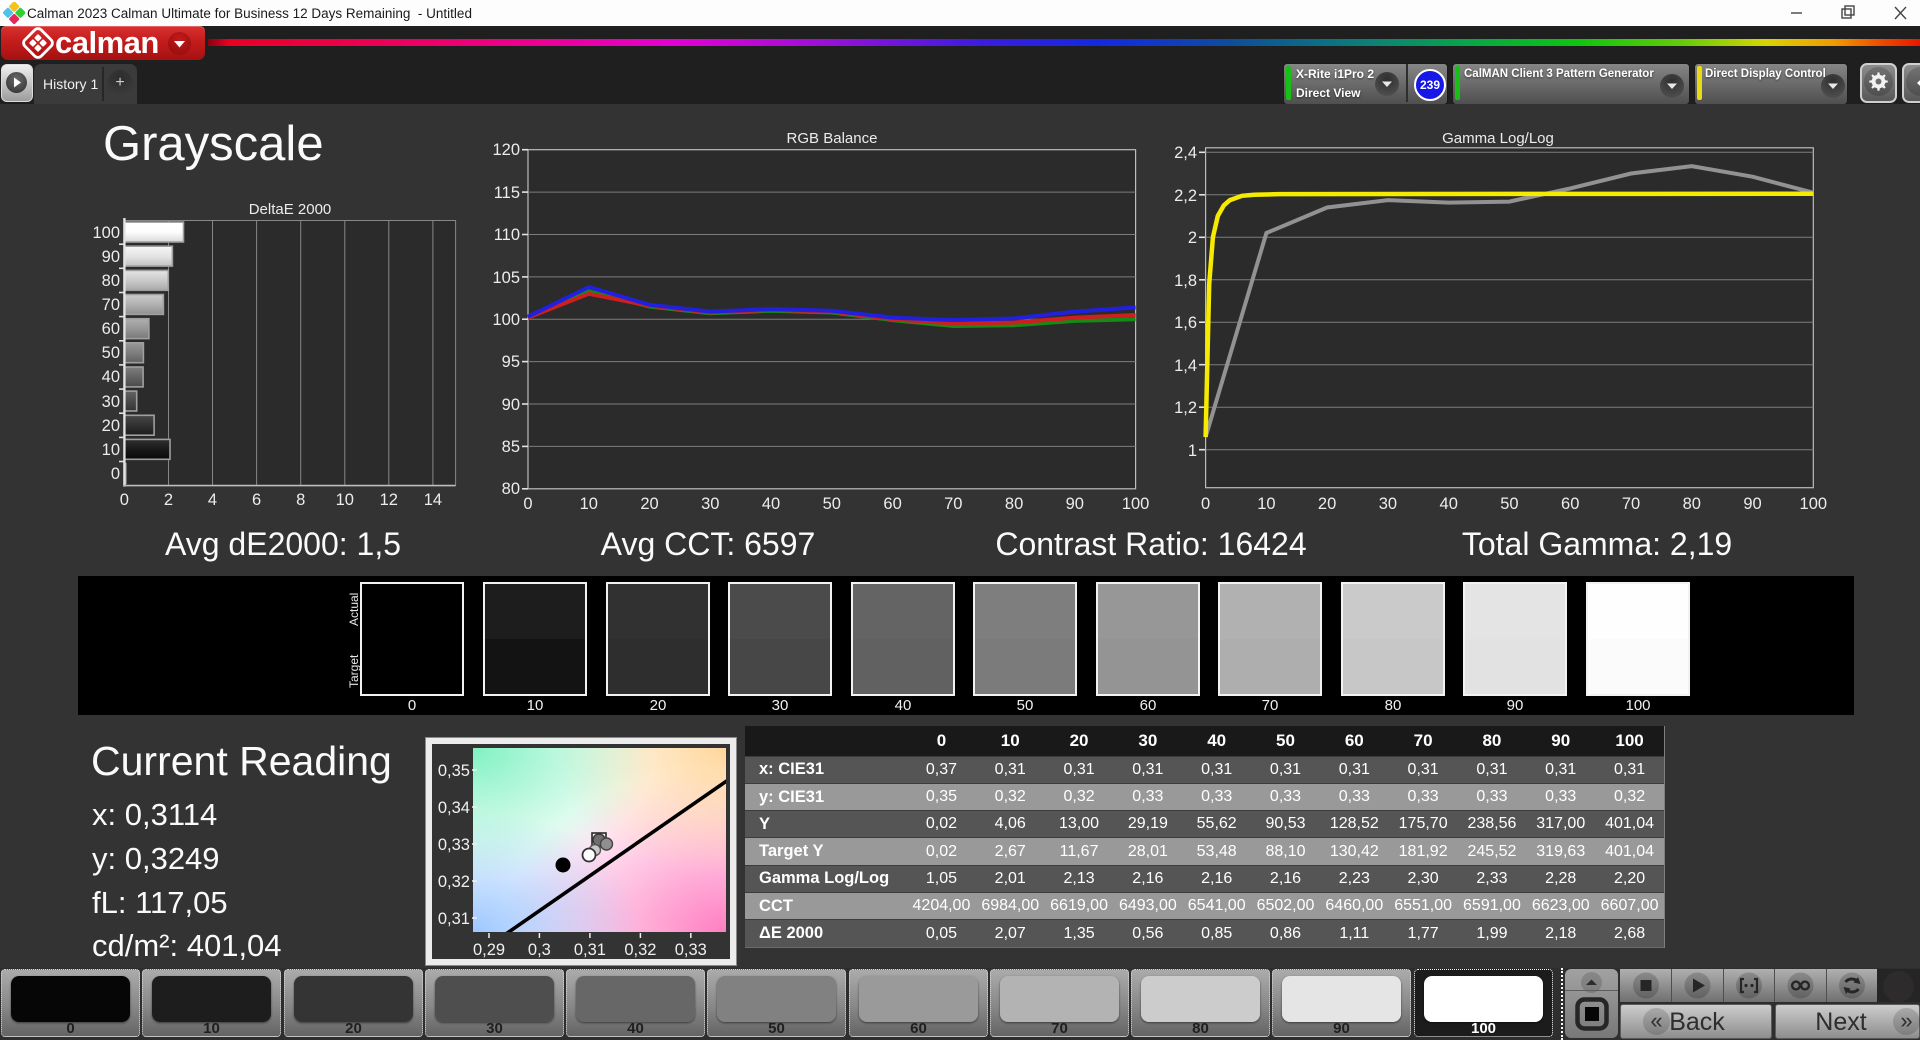 The height and width of the screenshot is (1040, 1920). Describe the element at coordinates (1498, 138) in the screenshot. I see `svg-text: Gamma Log/Log` at that location.